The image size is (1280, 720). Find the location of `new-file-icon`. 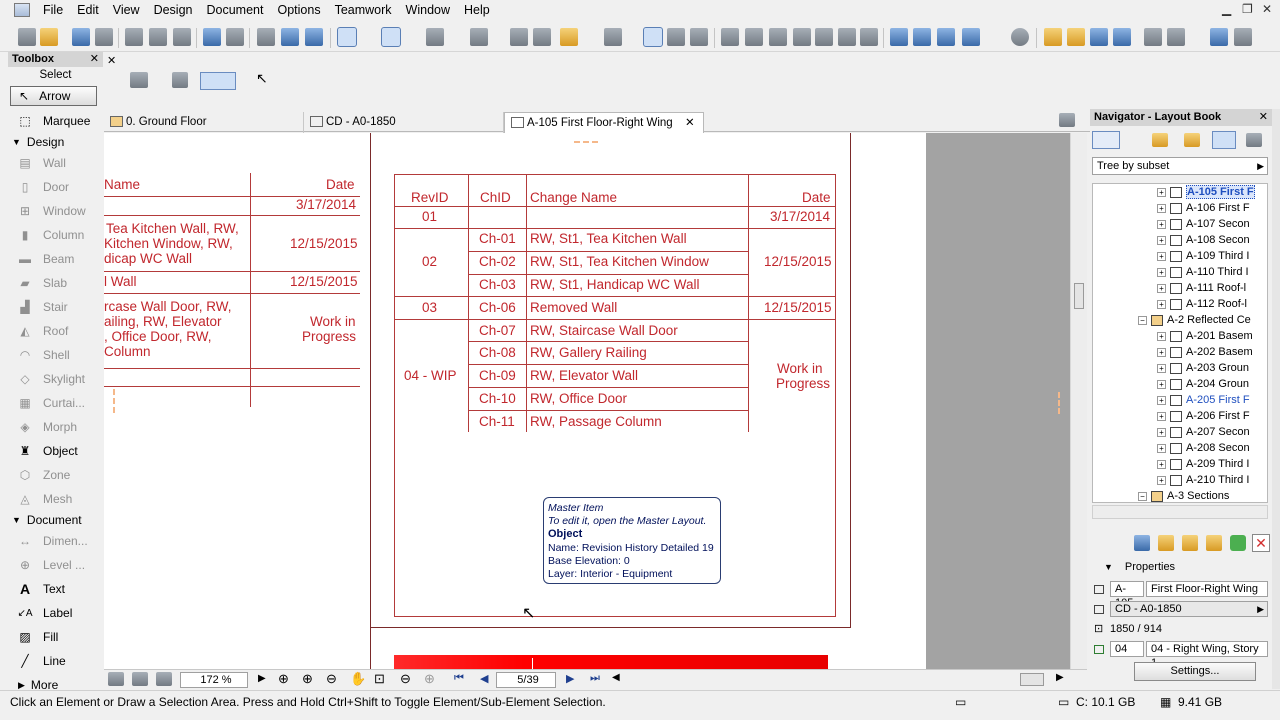

new-file-icon is located at coordinates (27, 37).